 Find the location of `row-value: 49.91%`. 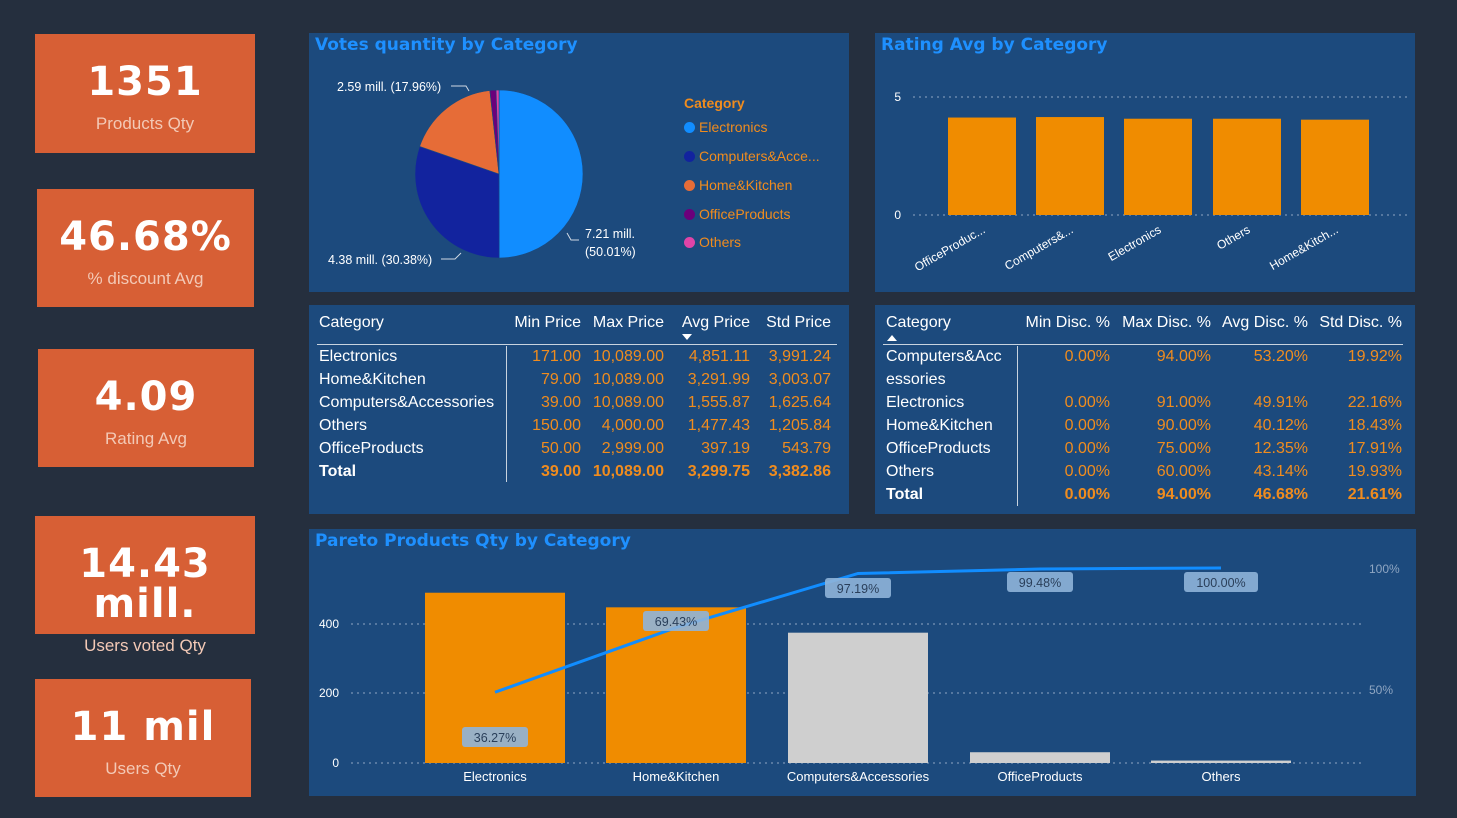

row-value: 49.91% is located at coordinates (1280, 402).